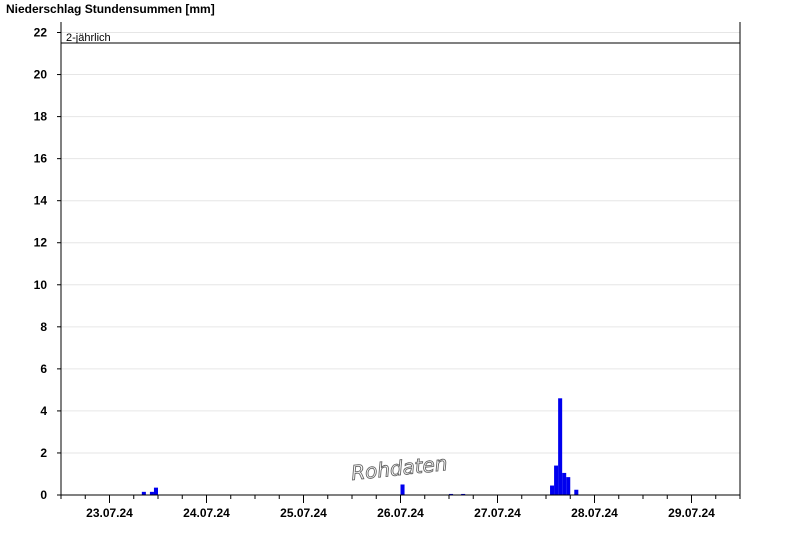 The height and width of the screenshot is (550, 800). What do you see at coordinates (41, 159) in the screenshot?
I see `y-tick-label: 16` at bounding box center [41, 159].